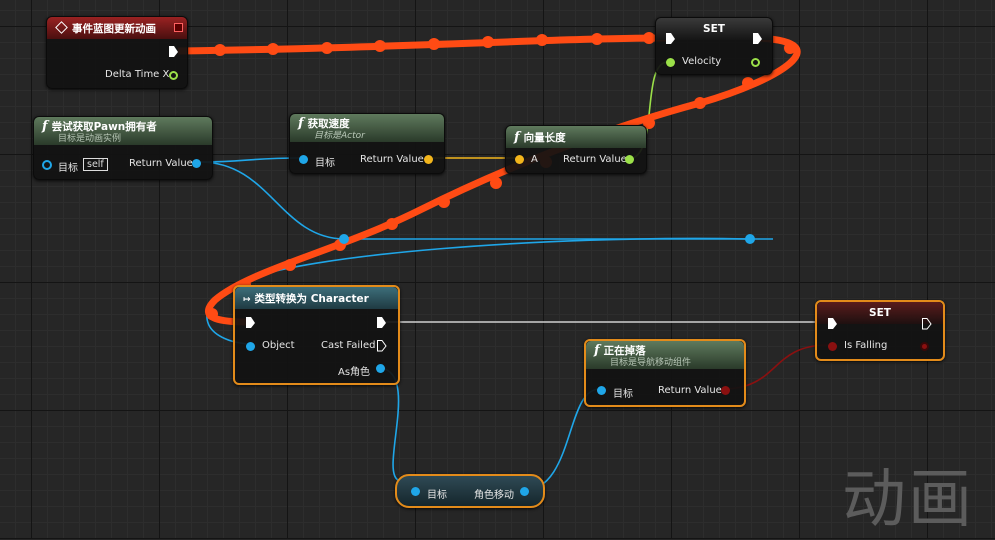 This screenshot has width=995, height=540. Describe the element at coordinates (196, 163) in the screenshot. I see `try-get-pawn-return-pin` at that location.